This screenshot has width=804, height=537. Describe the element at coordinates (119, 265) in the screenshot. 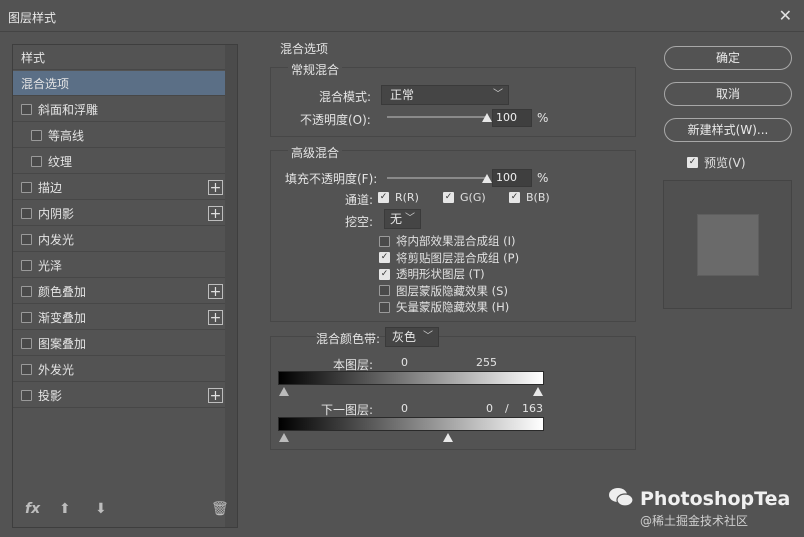

I see `styles-list-item: 光泽` at that location.